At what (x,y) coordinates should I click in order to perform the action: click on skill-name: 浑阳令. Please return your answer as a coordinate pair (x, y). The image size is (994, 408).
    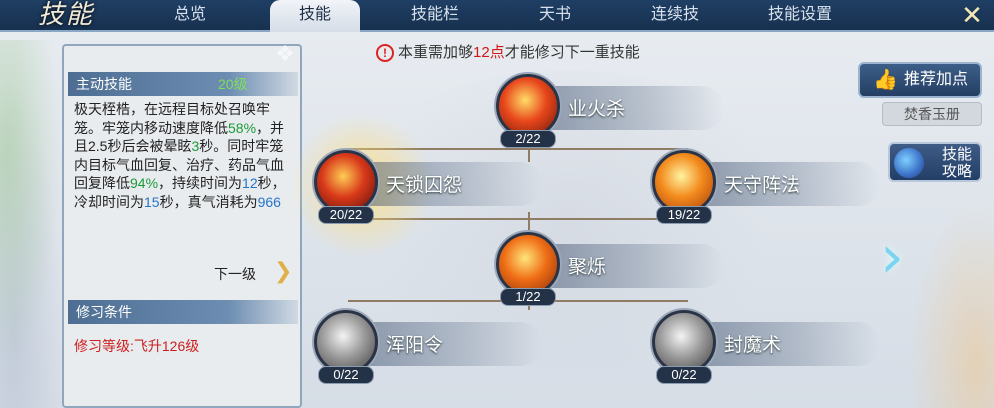
    Looking at the image, I should click on (415, 345).